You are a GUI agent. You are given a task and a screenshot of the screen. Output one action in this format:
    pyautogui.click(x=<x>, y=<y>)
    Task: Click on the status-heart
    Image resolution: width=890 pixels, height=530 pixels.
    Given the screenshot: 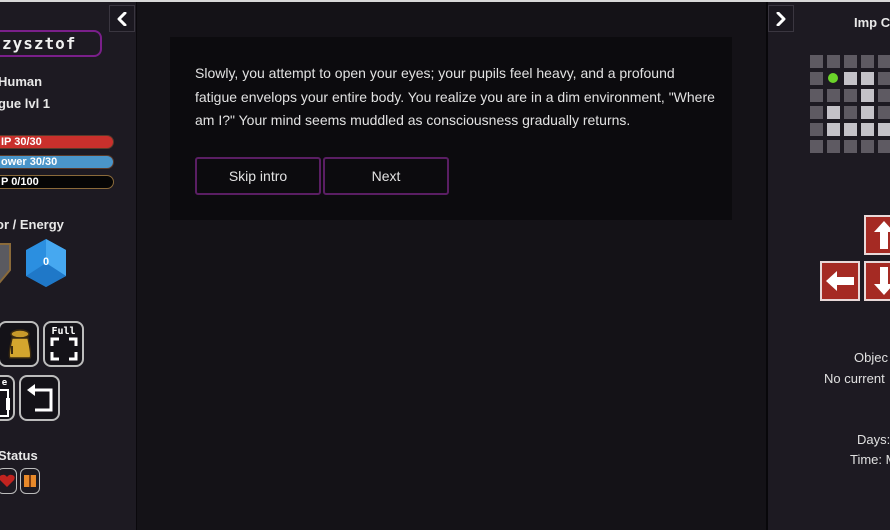 What is the action you would take?
    pyautogui.click(x=8, y=481)
    